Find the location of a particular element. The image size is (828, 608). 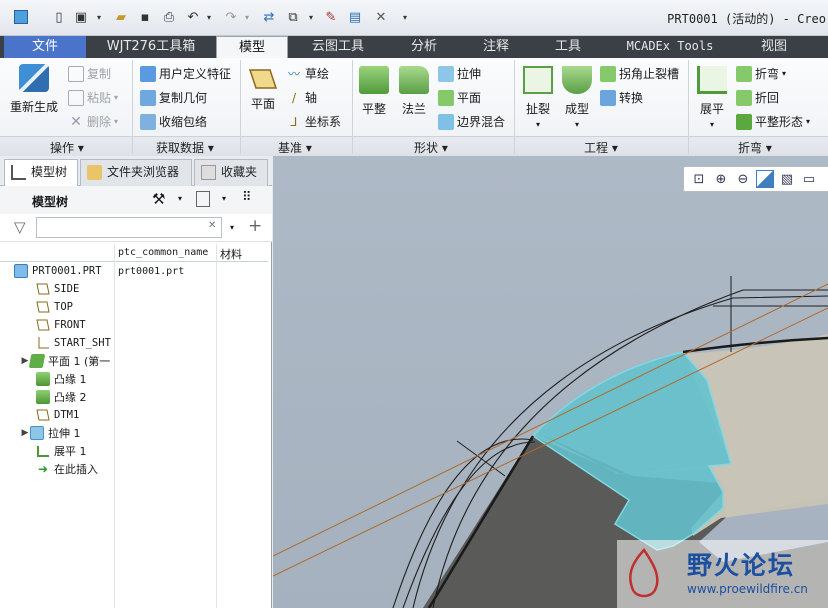

shrinkwrap-button: 收缩包络 is located at coordinates (173, 121).